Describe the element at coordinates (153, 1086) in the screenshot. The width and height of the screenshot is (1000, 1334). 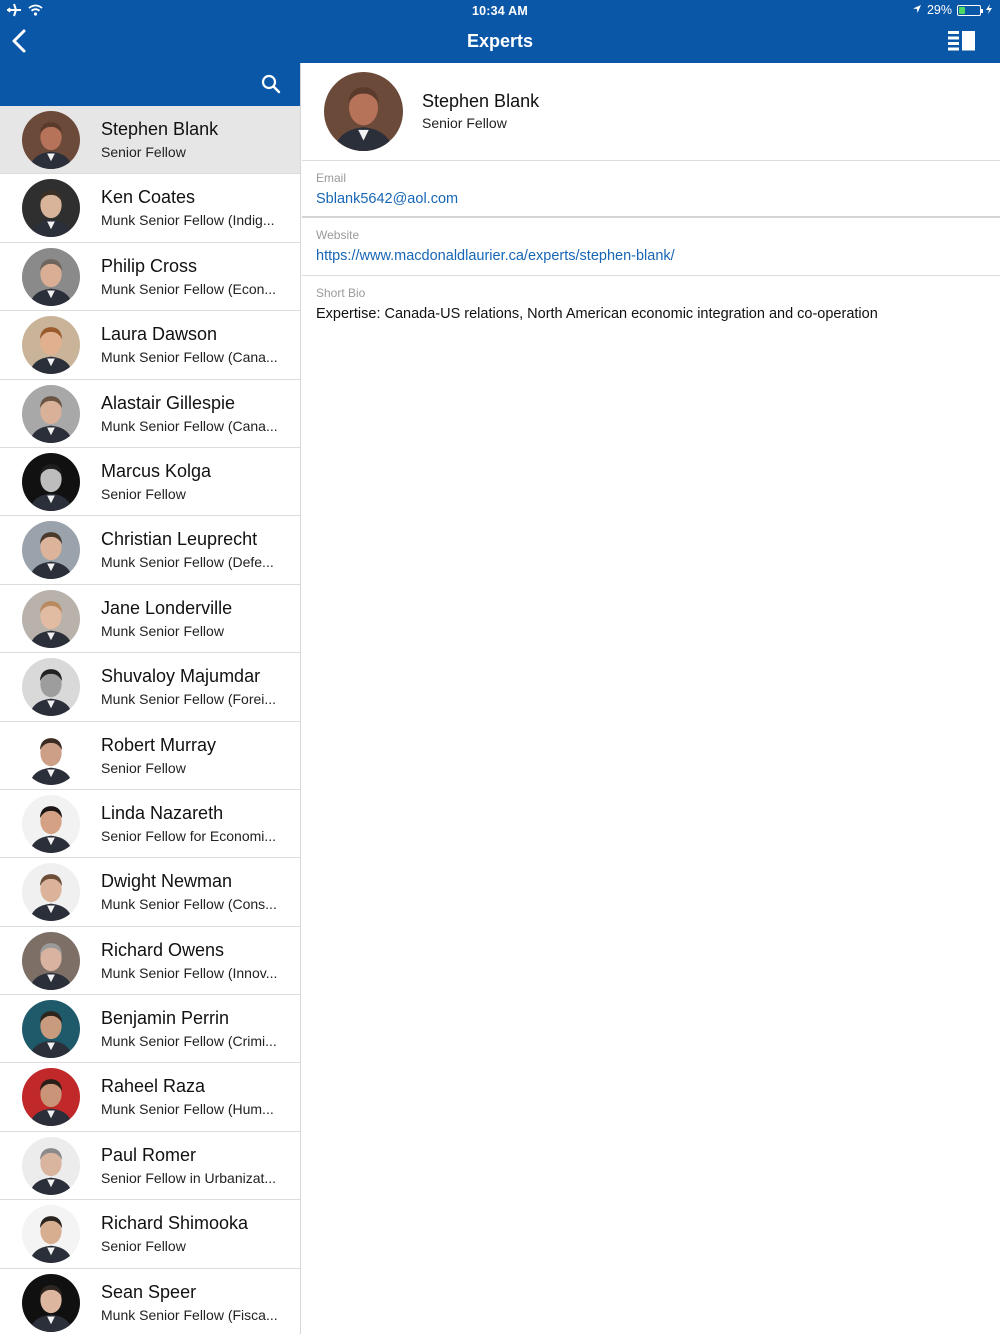
I see `expert-name: Raheel Raza` at that location.